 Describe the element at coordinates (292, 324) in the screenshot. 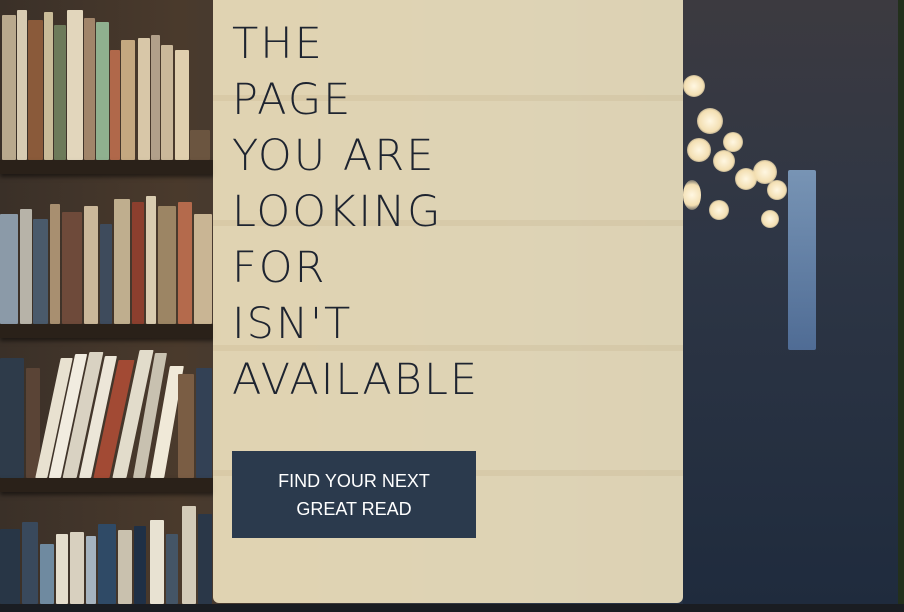

I see `page-title-line: ISN'T` at that location.